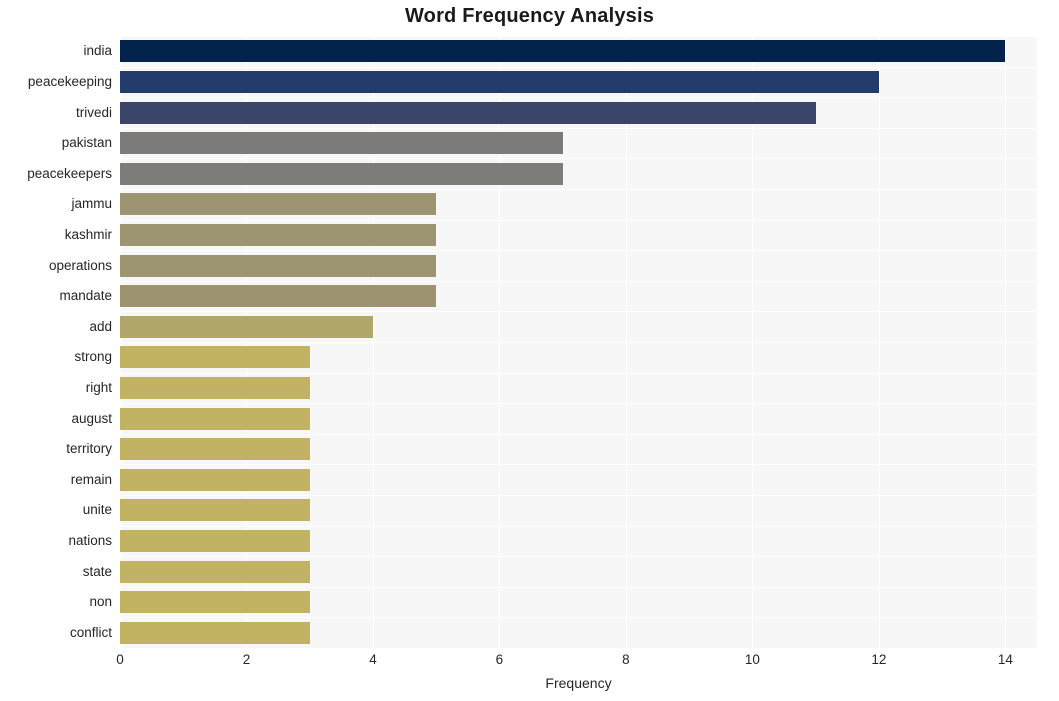 The height and width of the screenshot is (701, 1059). What do you see at coordinates (1005, 659) in the screenshot?
I see `x-axis-tick-label: 14` at bounding box center [1005, 659].